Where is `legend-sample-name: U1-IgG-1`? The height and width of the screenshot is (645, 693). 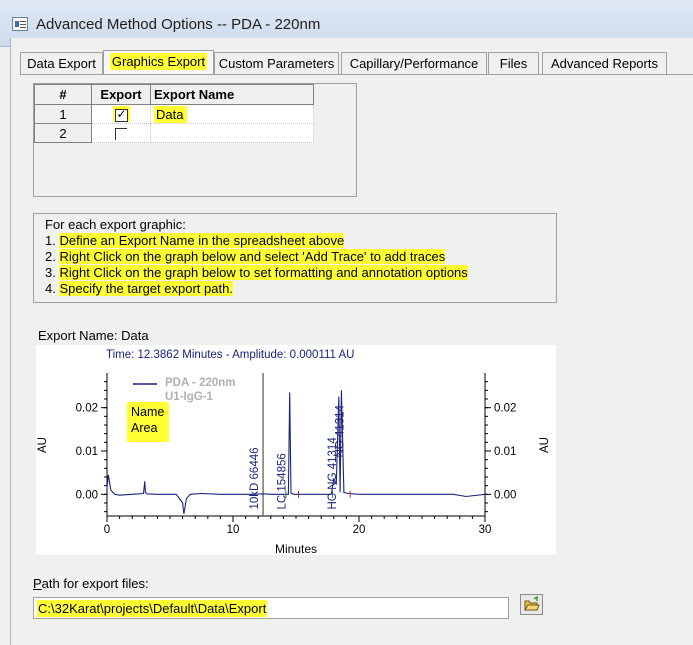 legend-sample-name: U1-IgG-1 is located at coordinates (189, 397).